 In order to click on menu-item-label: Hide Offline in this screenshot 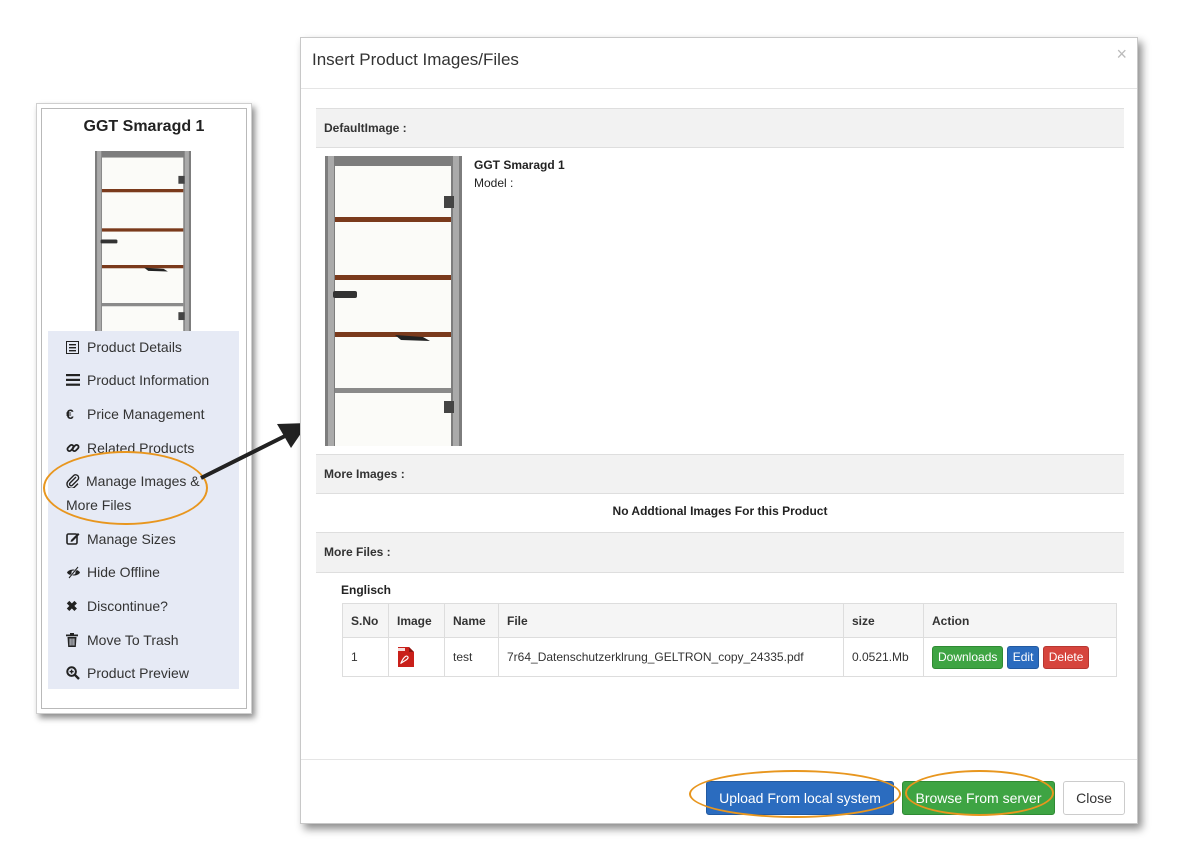, I will do `click(123, 572)`.